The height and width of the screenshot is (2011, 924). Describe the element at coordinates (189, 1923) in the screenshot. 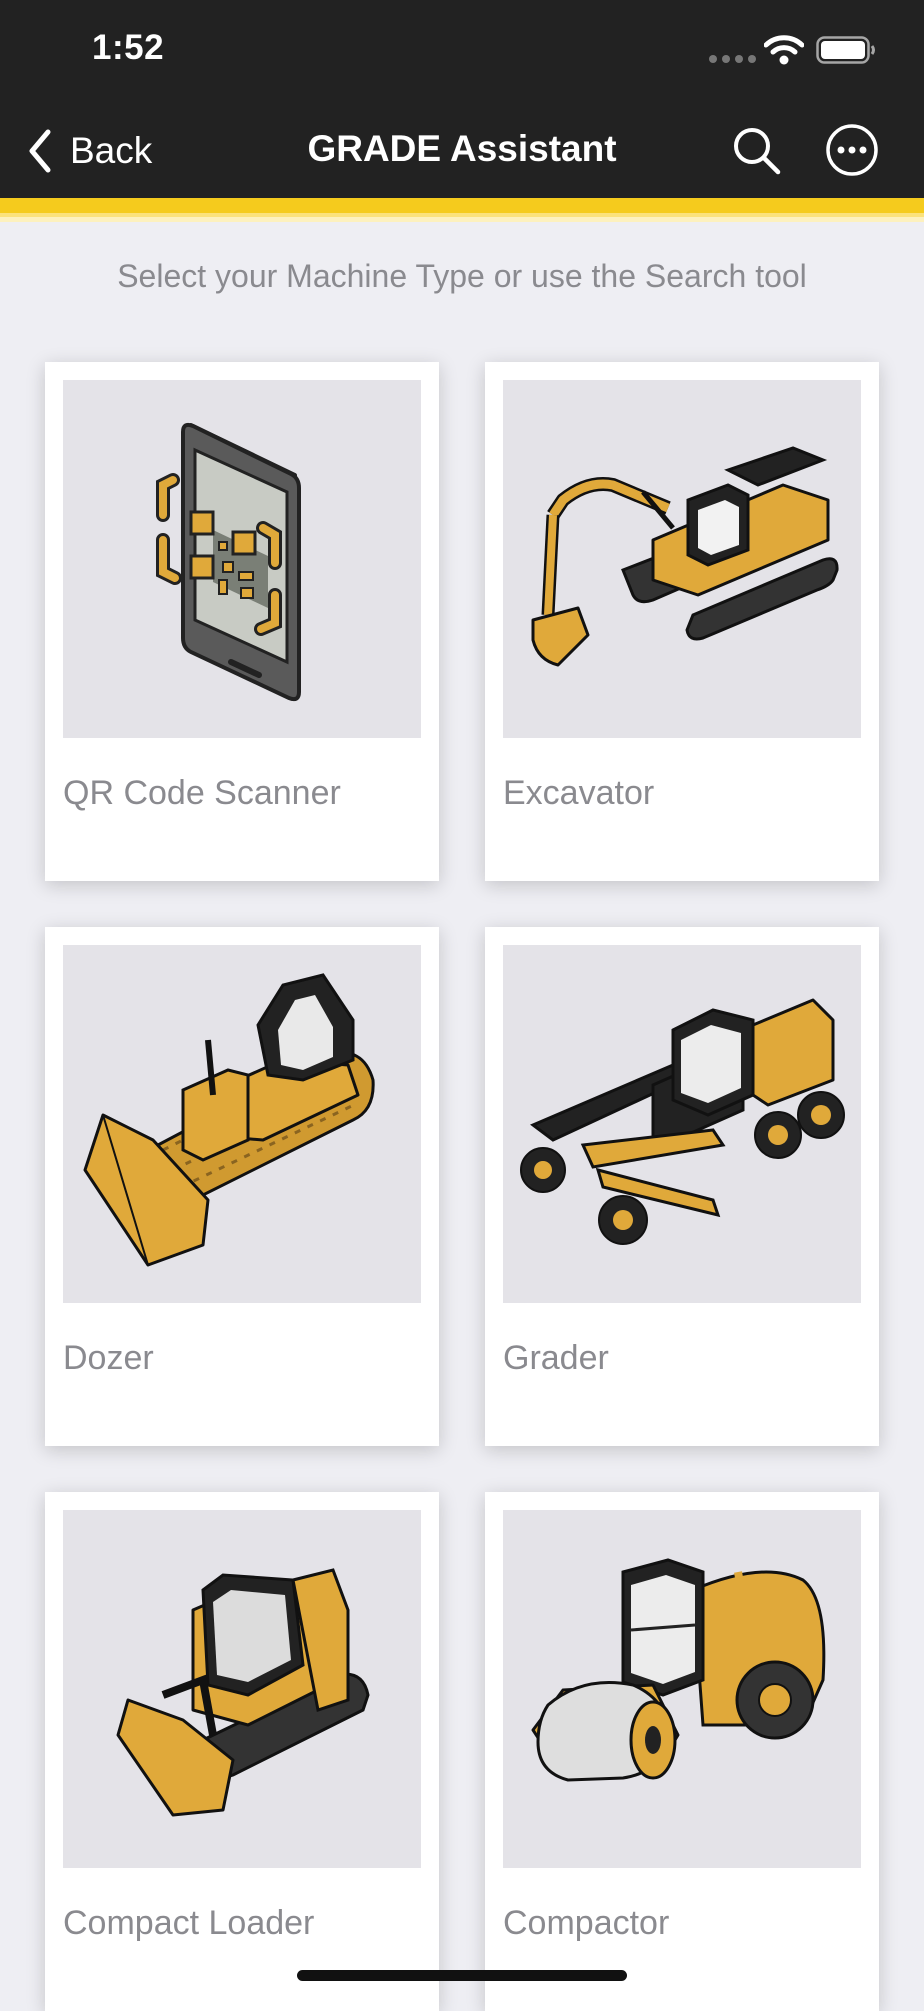

I see `card-label: Compact Loader` at that location.